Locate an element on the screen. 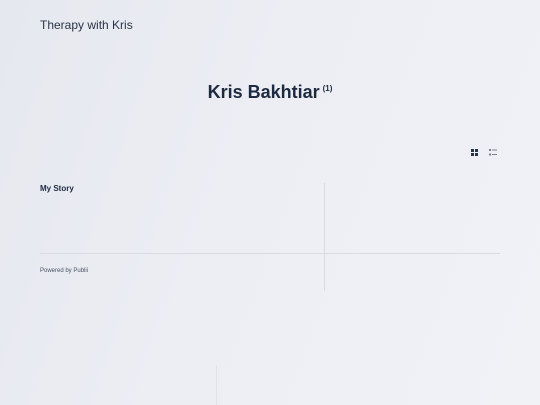 The image size is (540, 405). decorative-divider is located at coordinates (216, 385).